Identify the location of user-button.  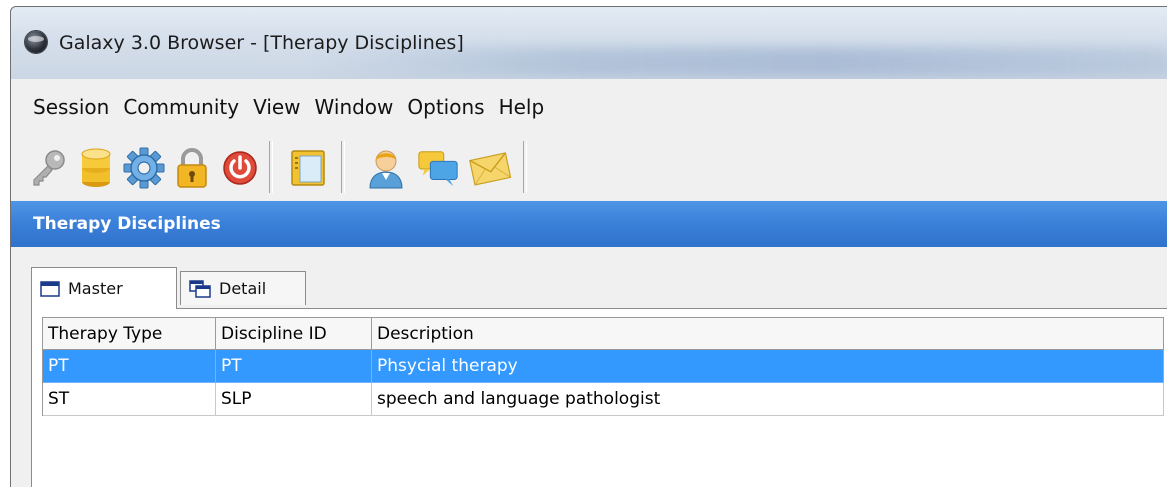
(386, 168).